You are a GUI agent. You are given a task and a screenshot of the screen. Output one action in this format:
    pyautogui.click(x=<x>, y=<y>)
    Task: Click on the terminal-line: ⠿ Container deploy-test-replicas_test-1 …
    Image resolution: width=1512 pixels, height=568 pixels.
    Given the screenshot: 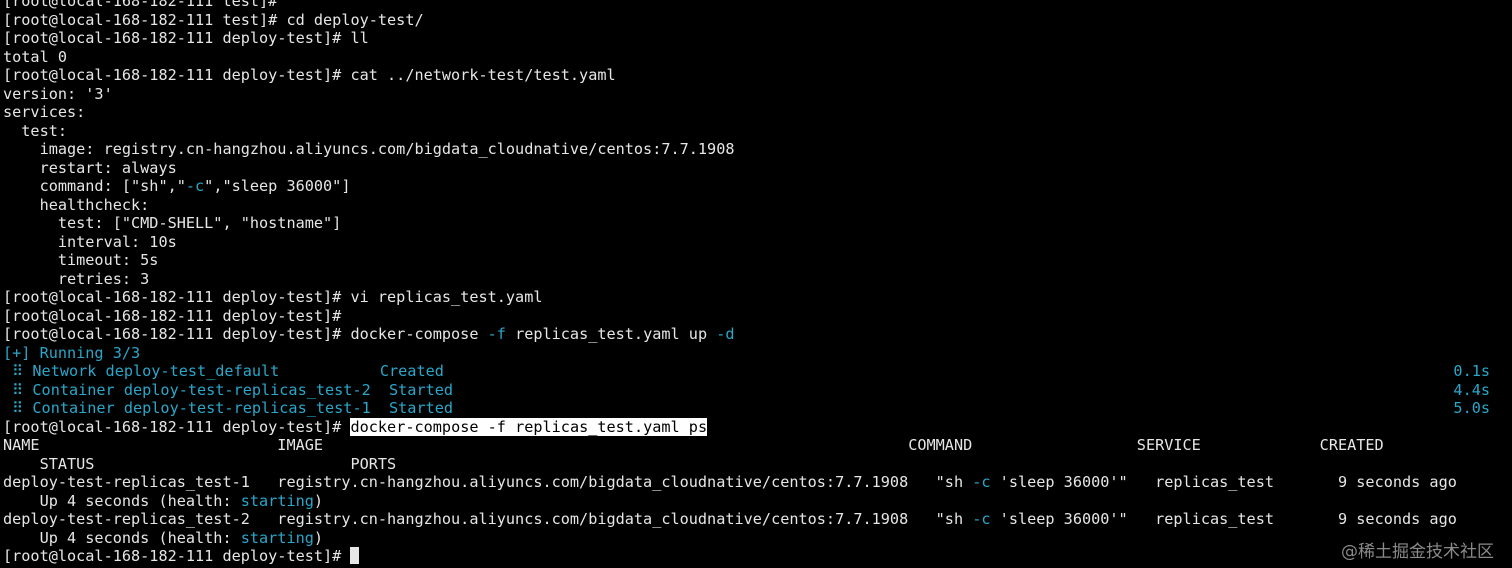 What is the action you would take?
    pyautogui.click(x=755, y=408)
    